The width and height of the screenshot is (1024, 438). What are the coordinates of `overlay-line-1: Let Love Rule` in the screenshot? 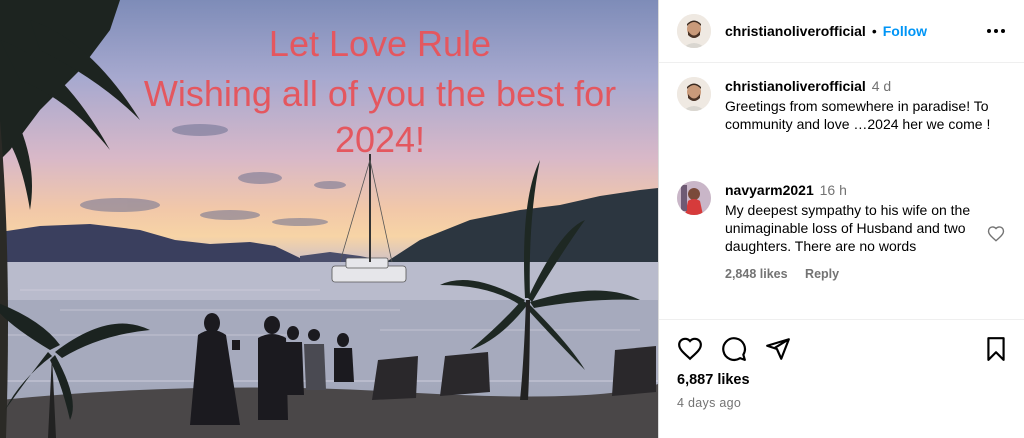 It's located at (380, 43).